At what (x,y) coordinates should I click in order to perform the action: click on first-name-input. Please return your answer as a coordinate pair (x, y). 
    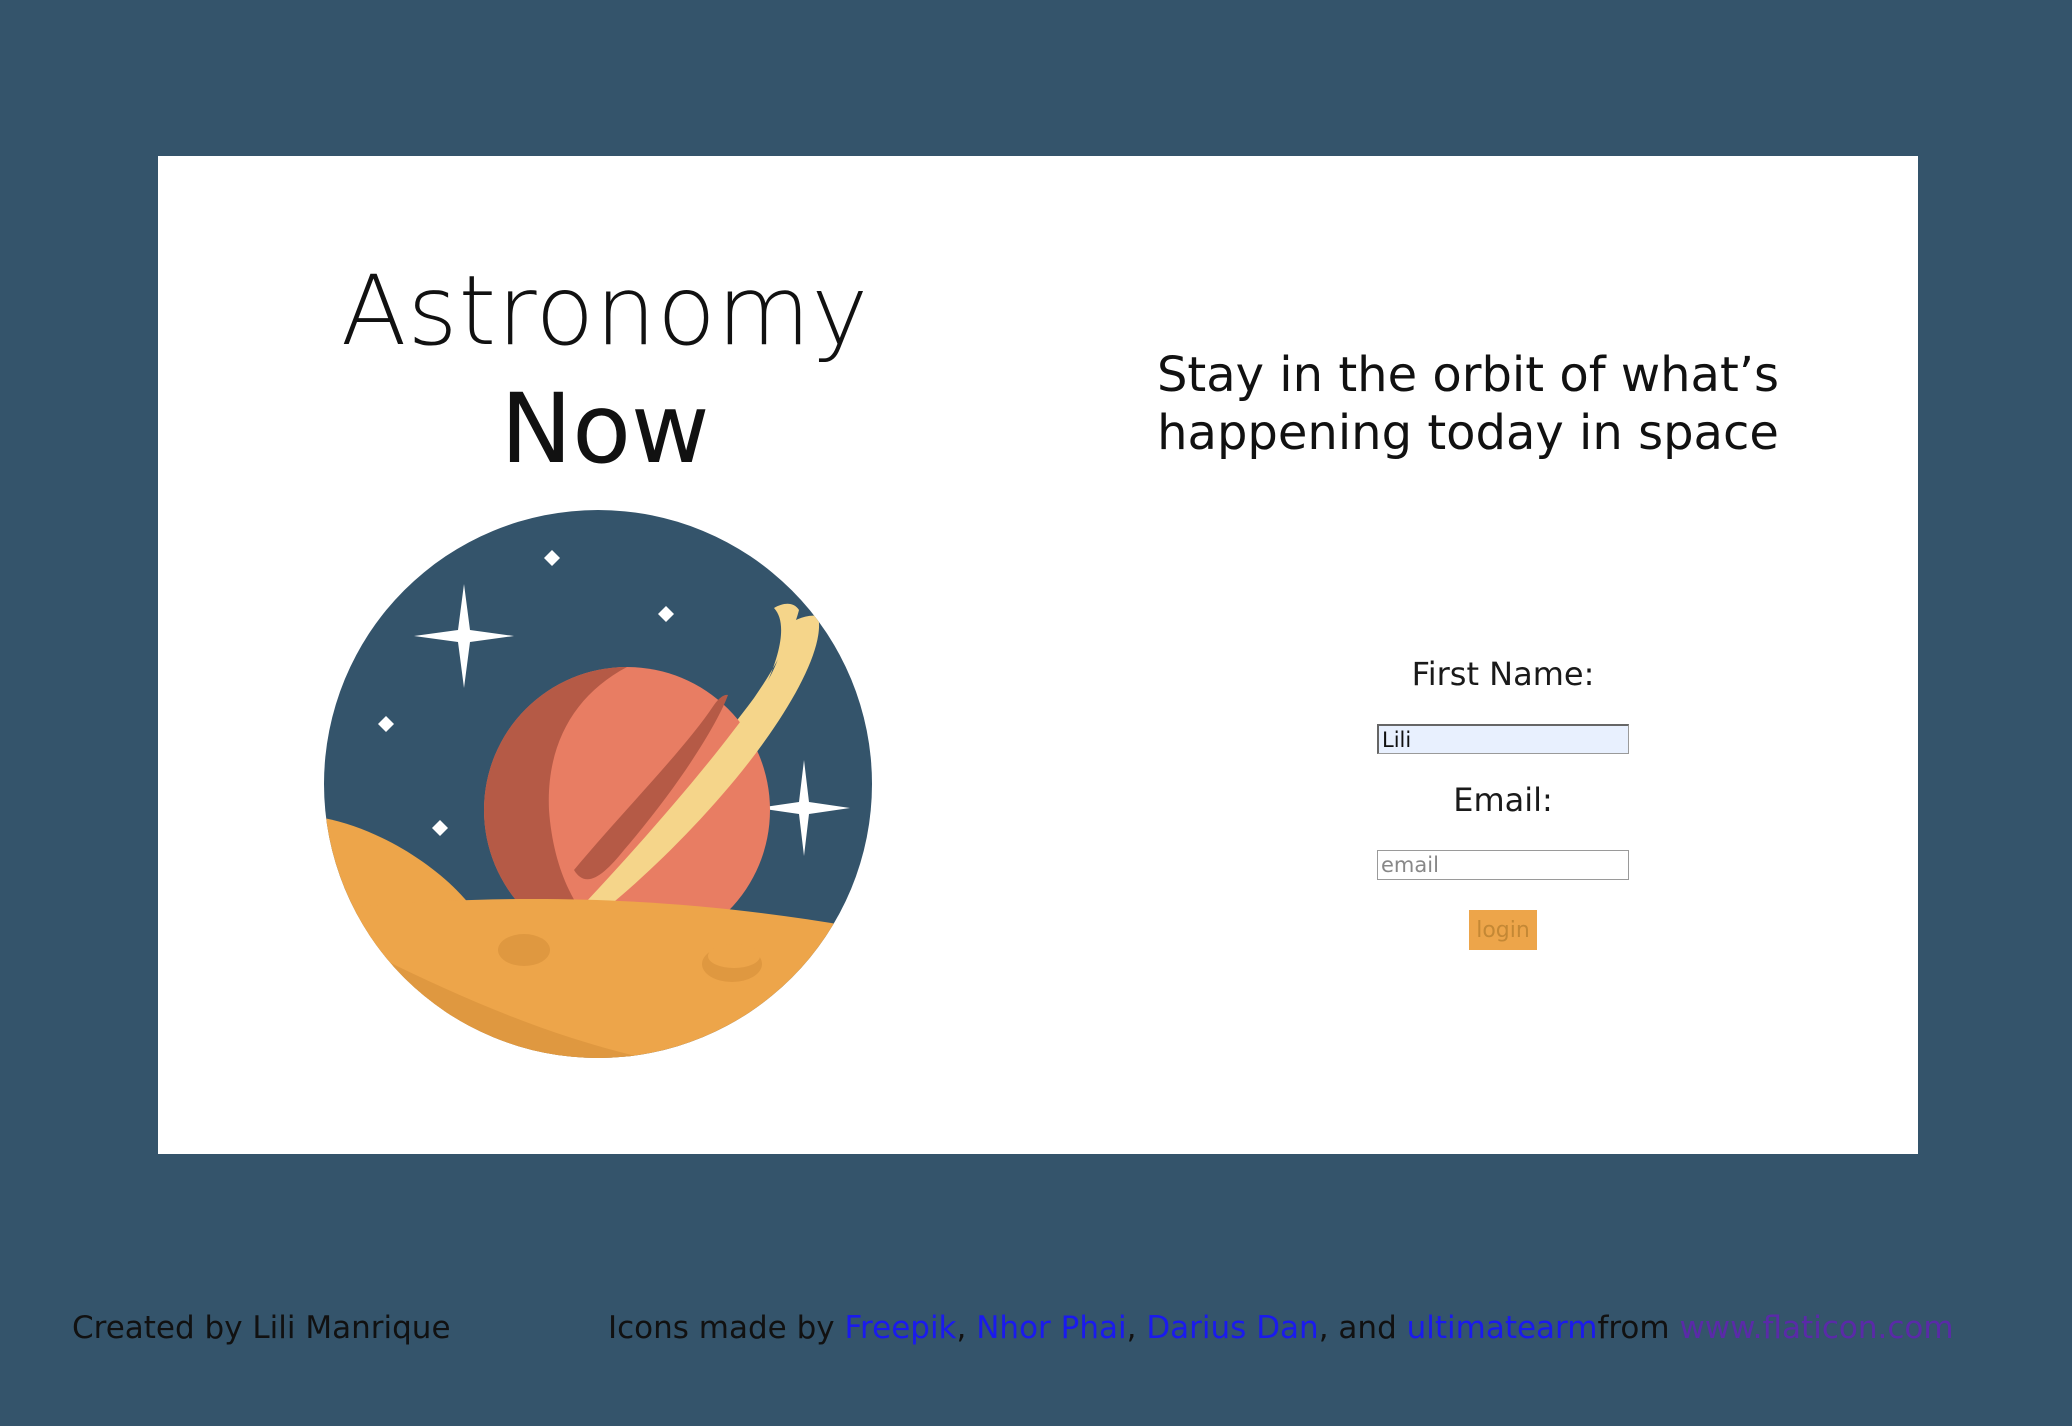
    Looking at the image, I should click on (1503, 739).